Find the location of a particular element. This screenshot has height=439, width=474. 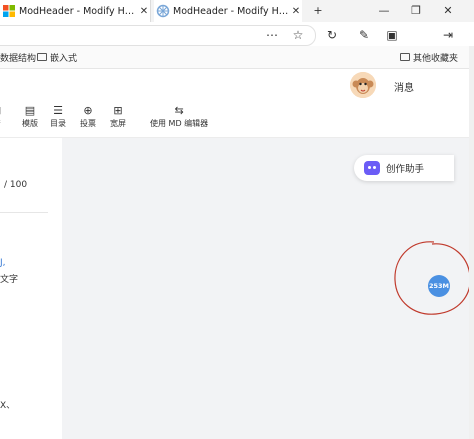

microsoft-logo-icon is located at coordinates (9, 11).